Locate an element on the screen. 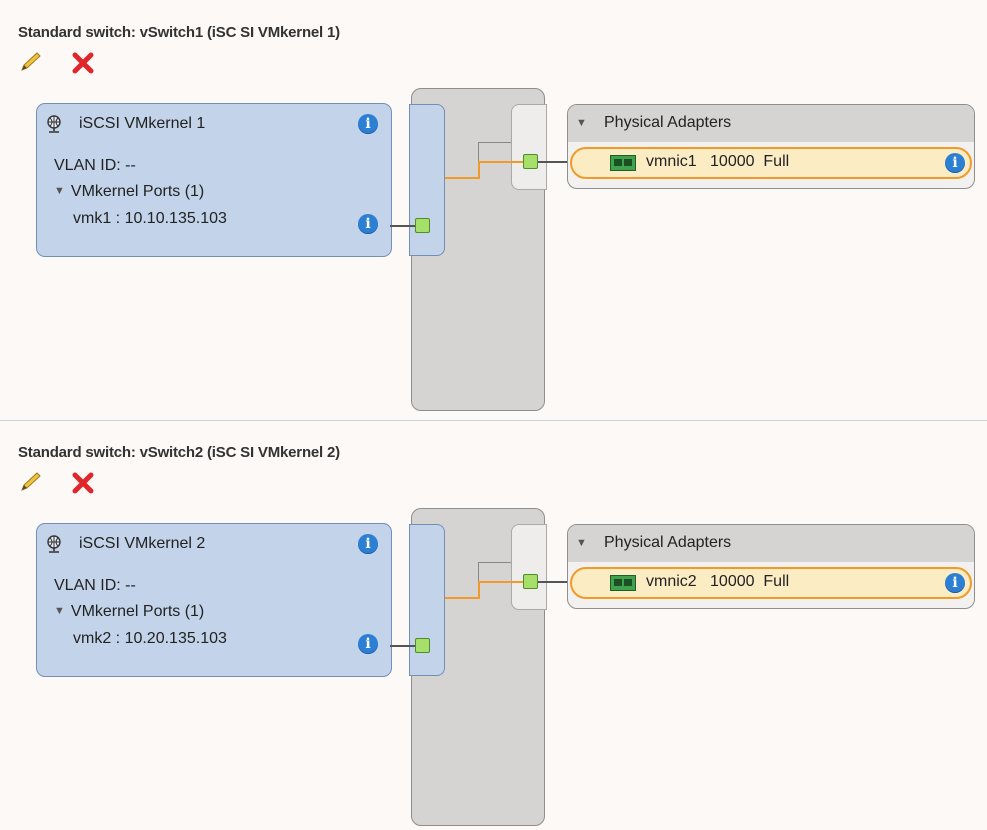 This screenshot has height=830, width=987. physical-nic-row: vmnic1 10000 Full i is located at coordinates (771, 163).